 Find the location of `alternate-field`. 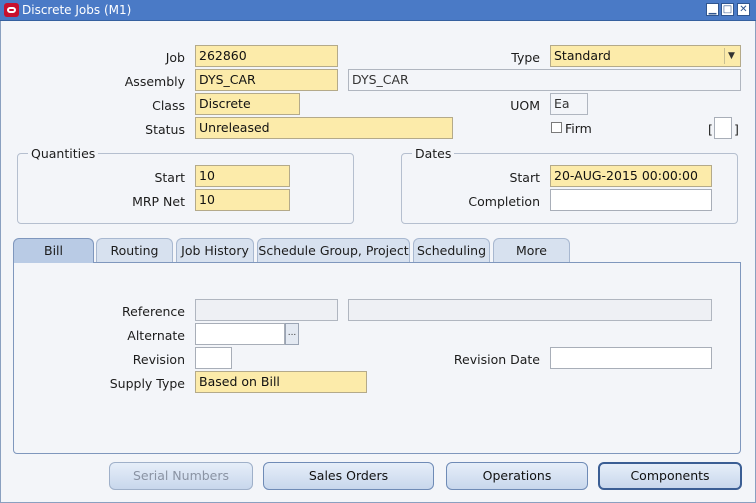

alternate-field is located at coordinates (240, 334).